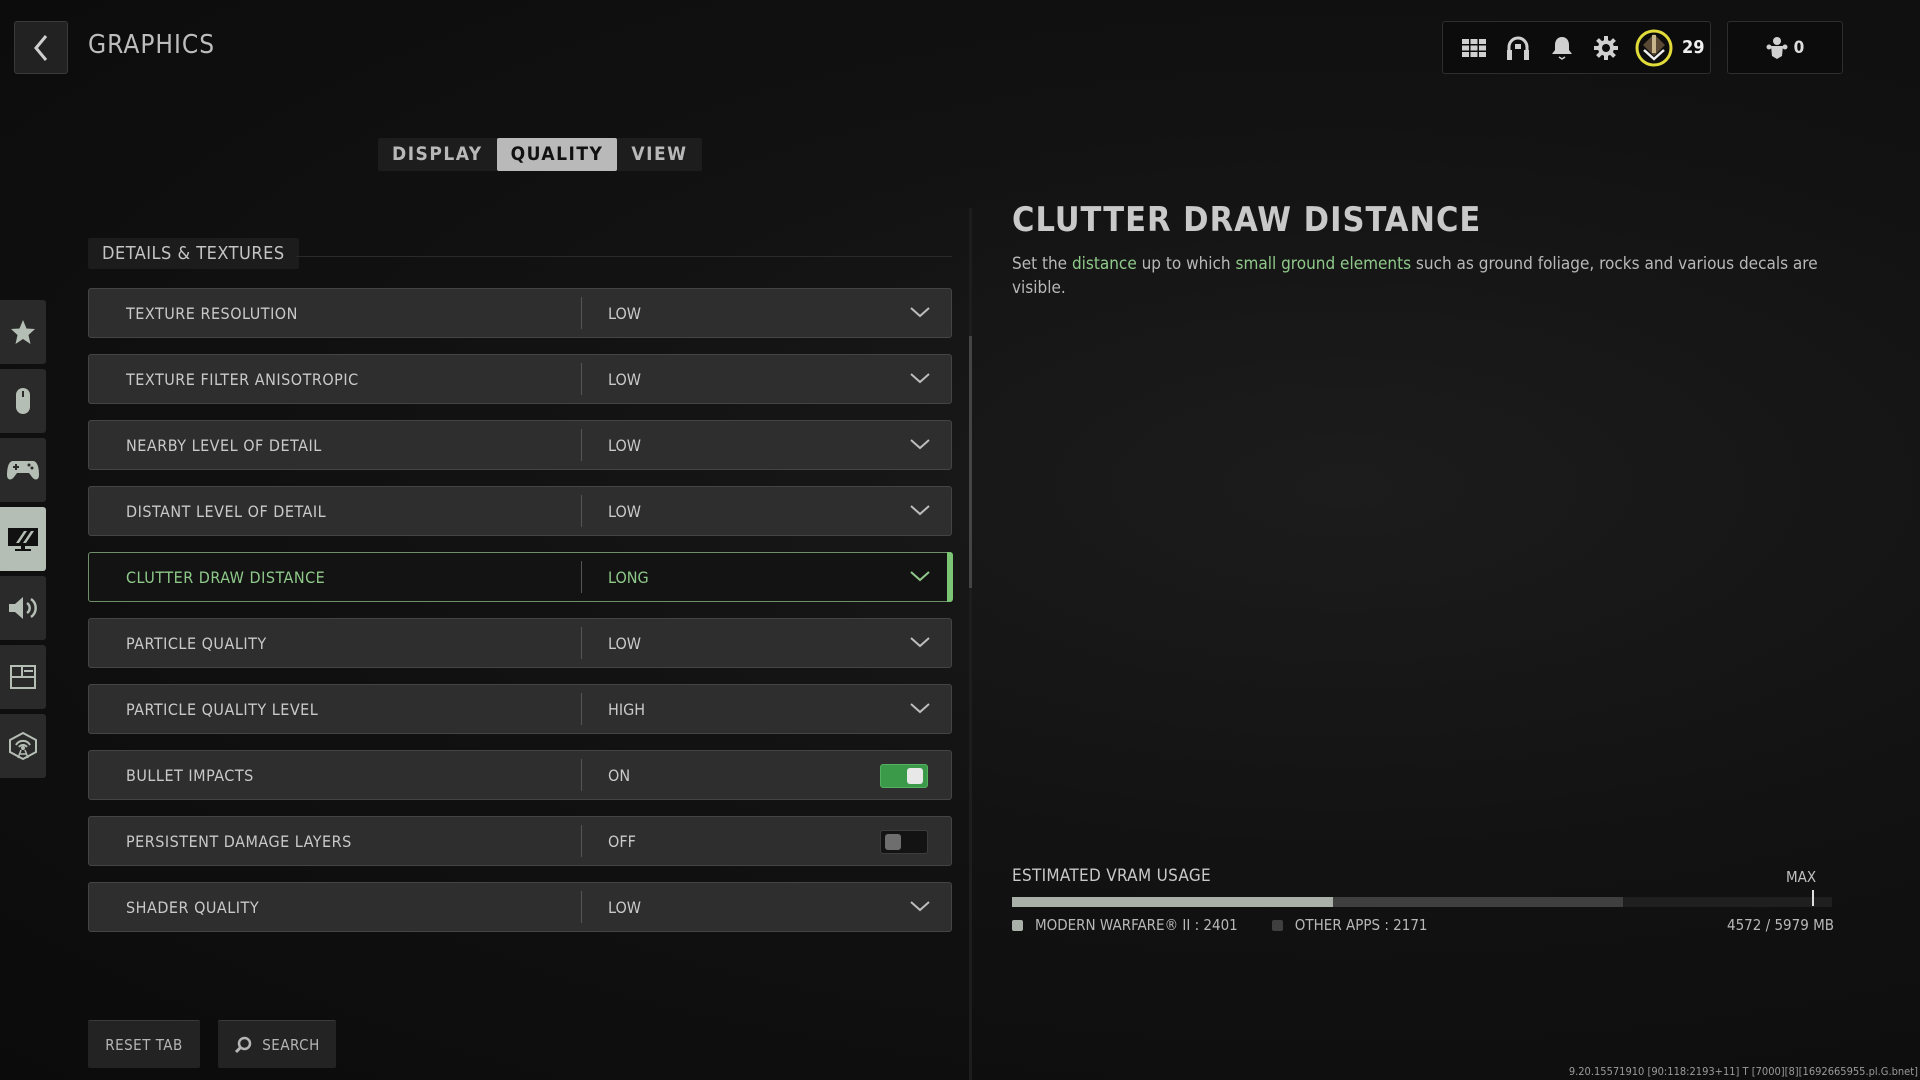 Image resolution: width=1920 pixels, height=1080 pixels. I want to click on setting-label: TEXTURE RESOLUTION, so click(212, 313).